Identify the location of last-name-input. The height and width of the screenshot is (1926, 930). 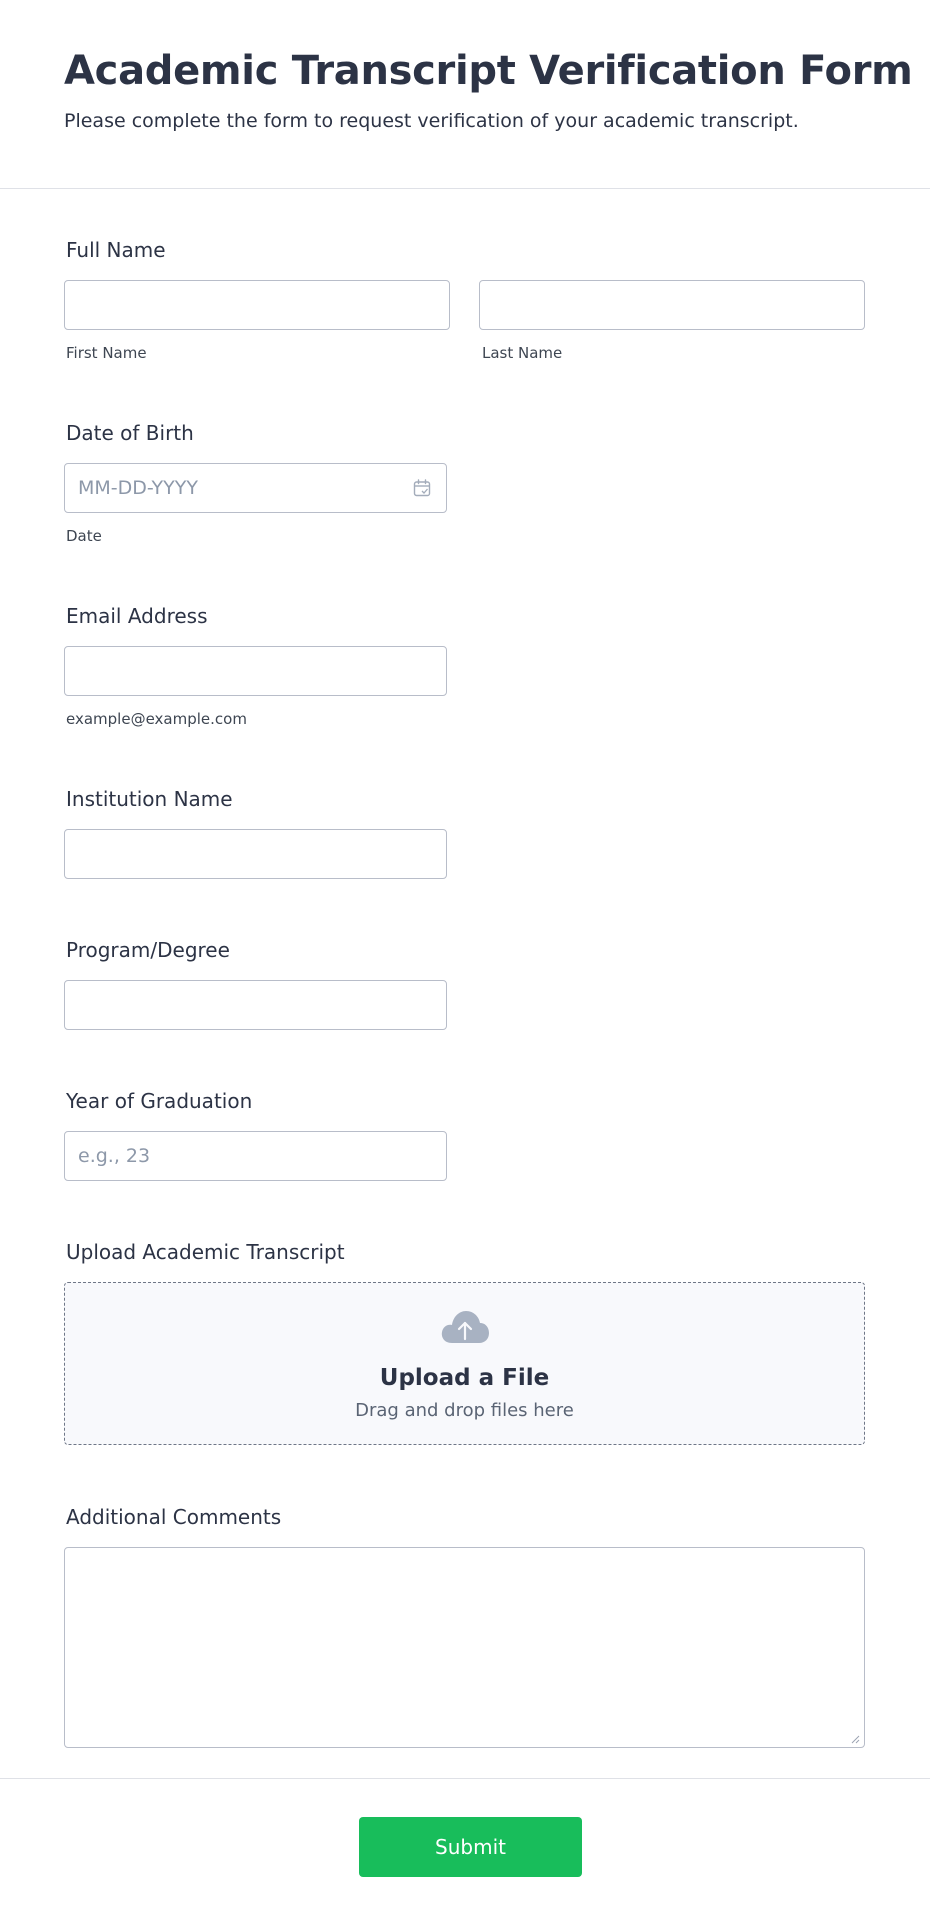
(672, 305).